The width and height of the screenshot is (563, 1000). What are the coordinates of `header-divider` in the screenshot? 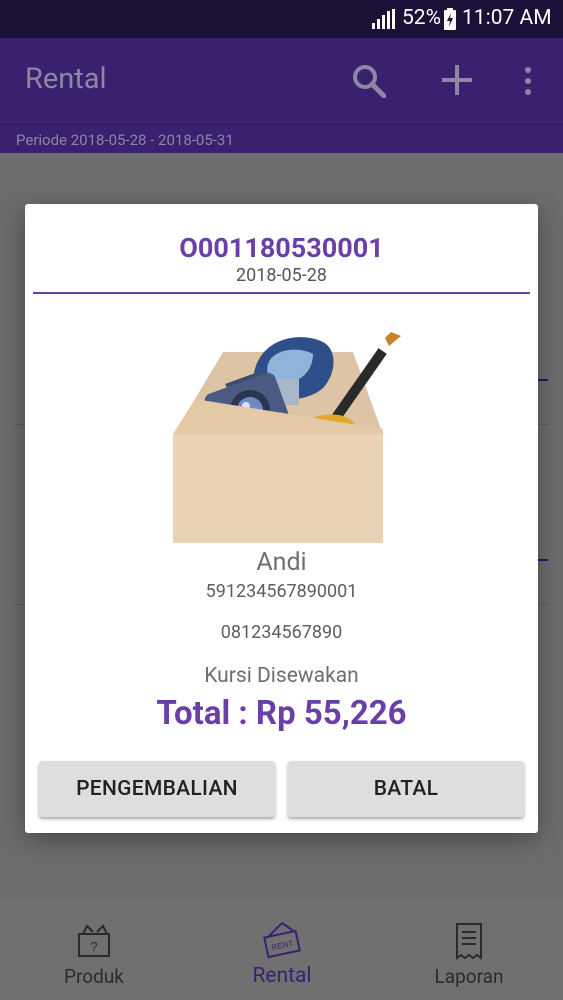 It's located at (281, 293).